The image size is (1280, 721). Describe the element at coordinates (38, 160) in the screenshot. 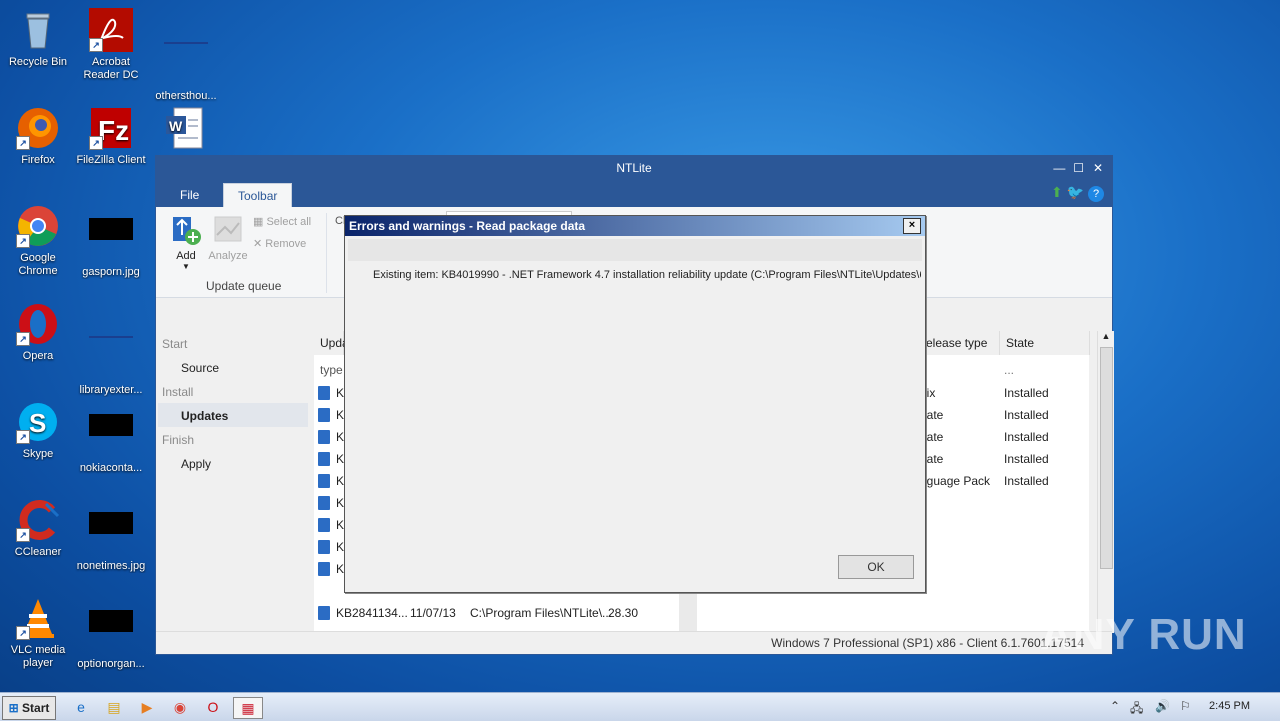

I see `desktop-icon-label: Firefox` at that location.